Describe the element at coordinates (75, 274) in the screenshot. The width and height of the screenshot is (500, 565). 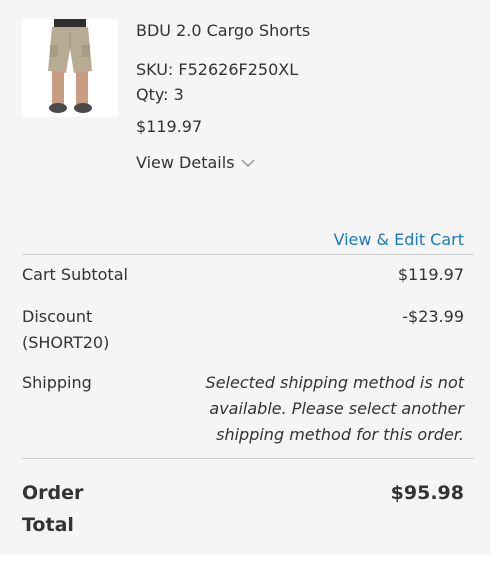
I see `cart-subtotal-label: Cart Subtotal` at that location.